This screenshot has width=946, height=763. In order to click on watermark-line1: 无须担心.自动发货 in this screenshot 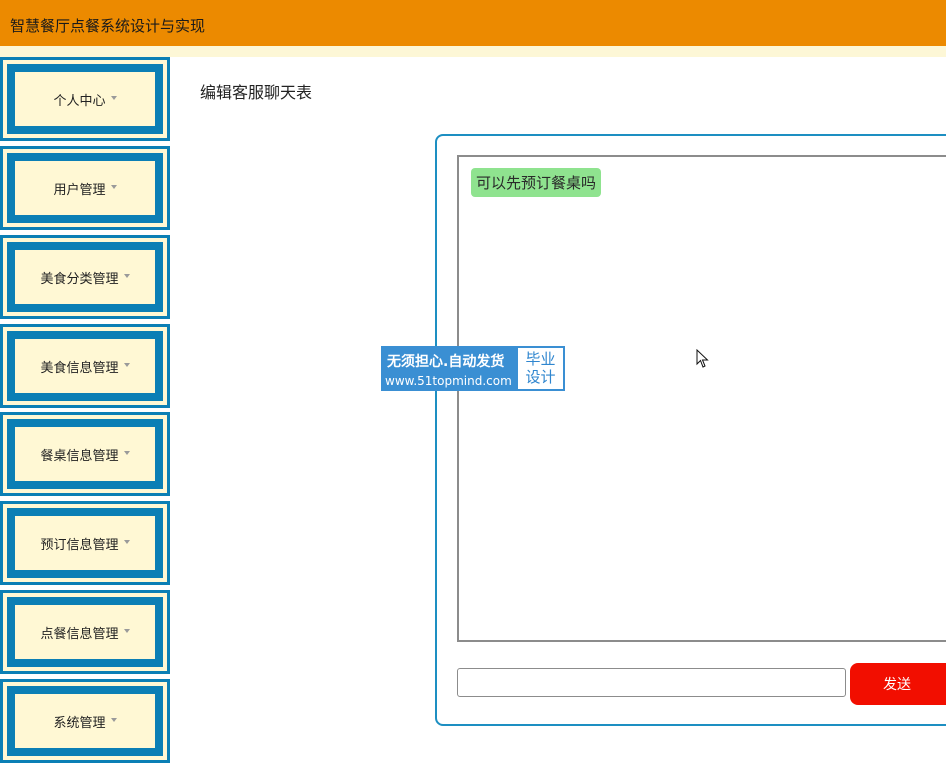, I will do `click(446, 362)`.